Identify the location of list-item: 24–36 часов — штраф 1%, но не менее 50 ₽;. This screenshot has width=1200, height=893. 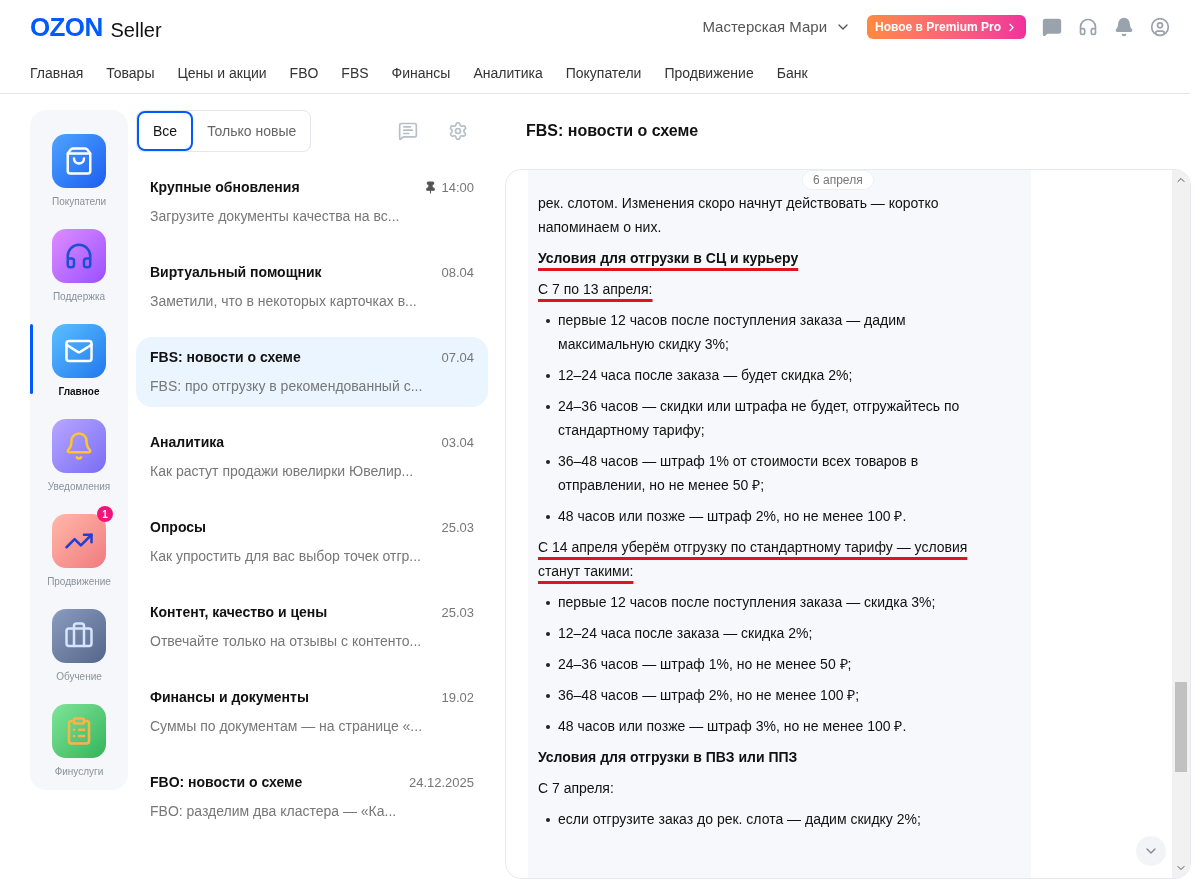
(705, 664).